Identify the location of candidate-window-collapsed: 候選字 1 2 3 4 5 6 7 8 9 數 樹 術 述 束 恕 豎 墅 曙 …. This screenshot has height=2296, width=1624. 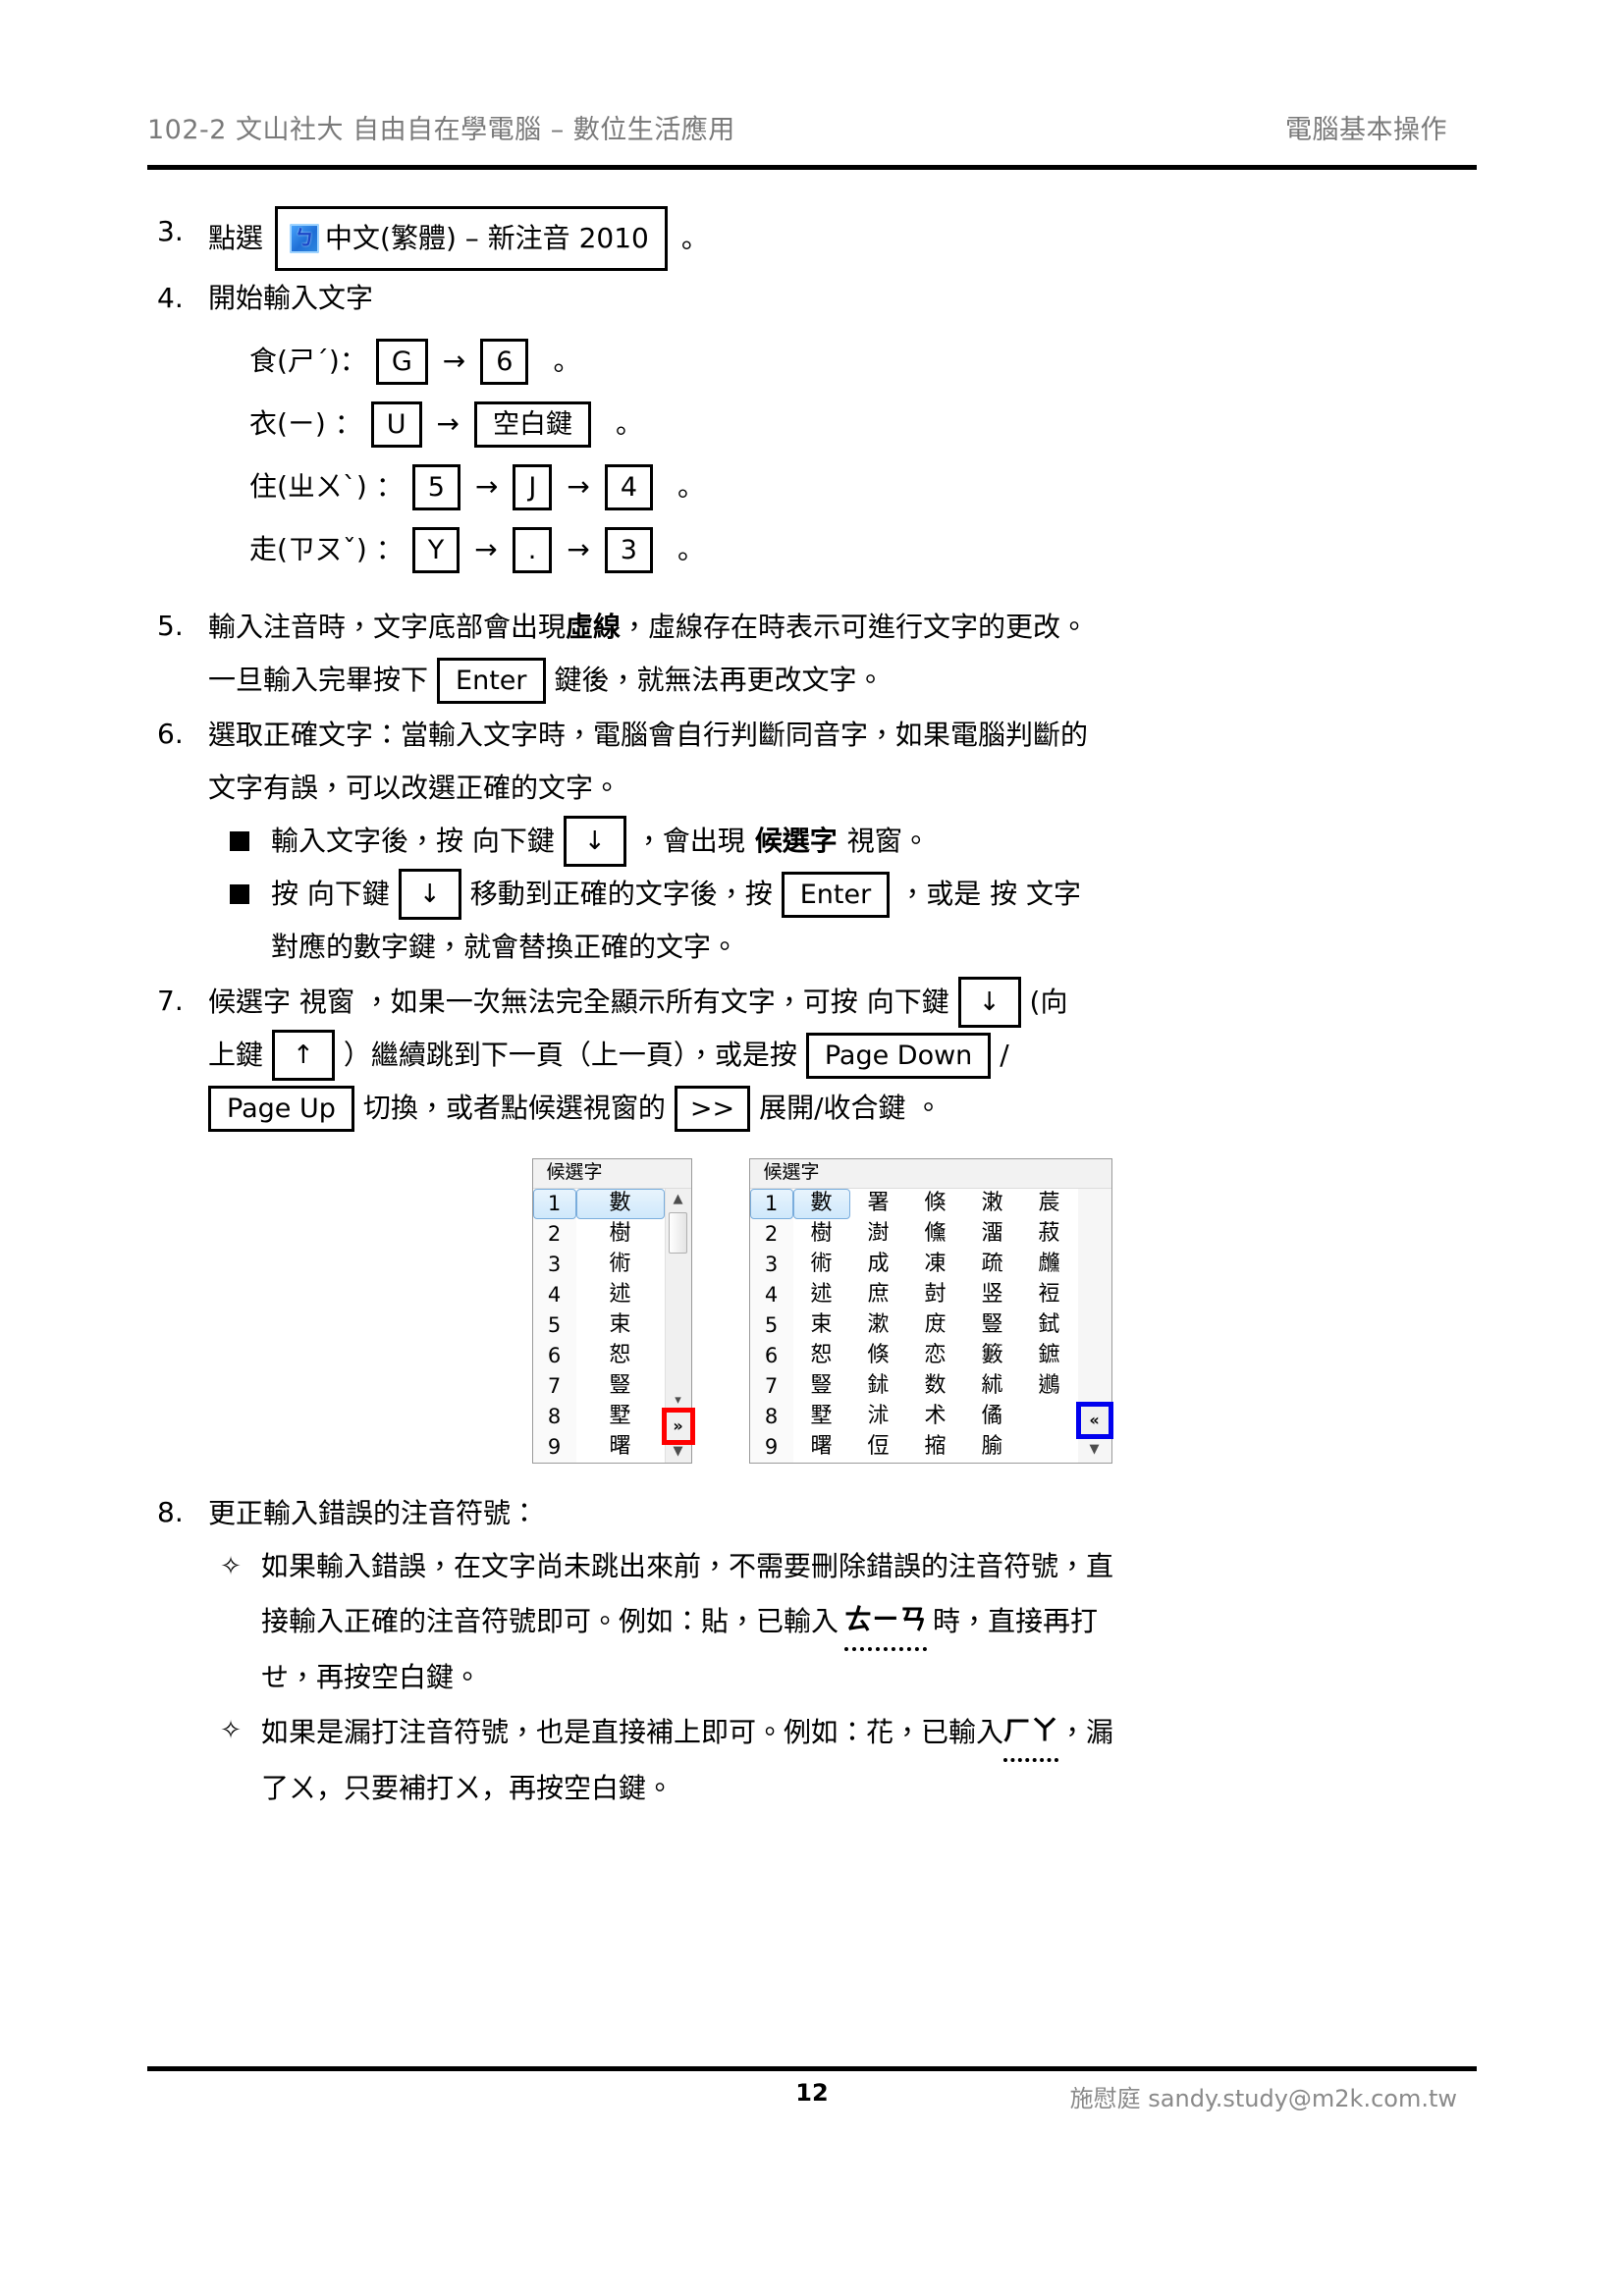
(613, 1311).